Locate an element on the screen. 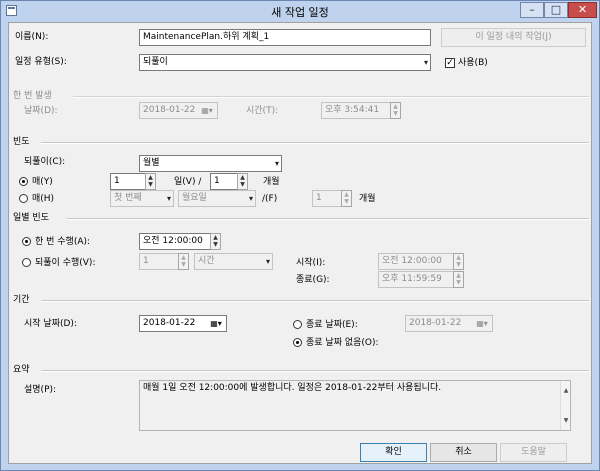 Image resolution: width=600 pixels, height=471 pixels. window-title: 새 작업 일정 is located at coordinates (300, 12).